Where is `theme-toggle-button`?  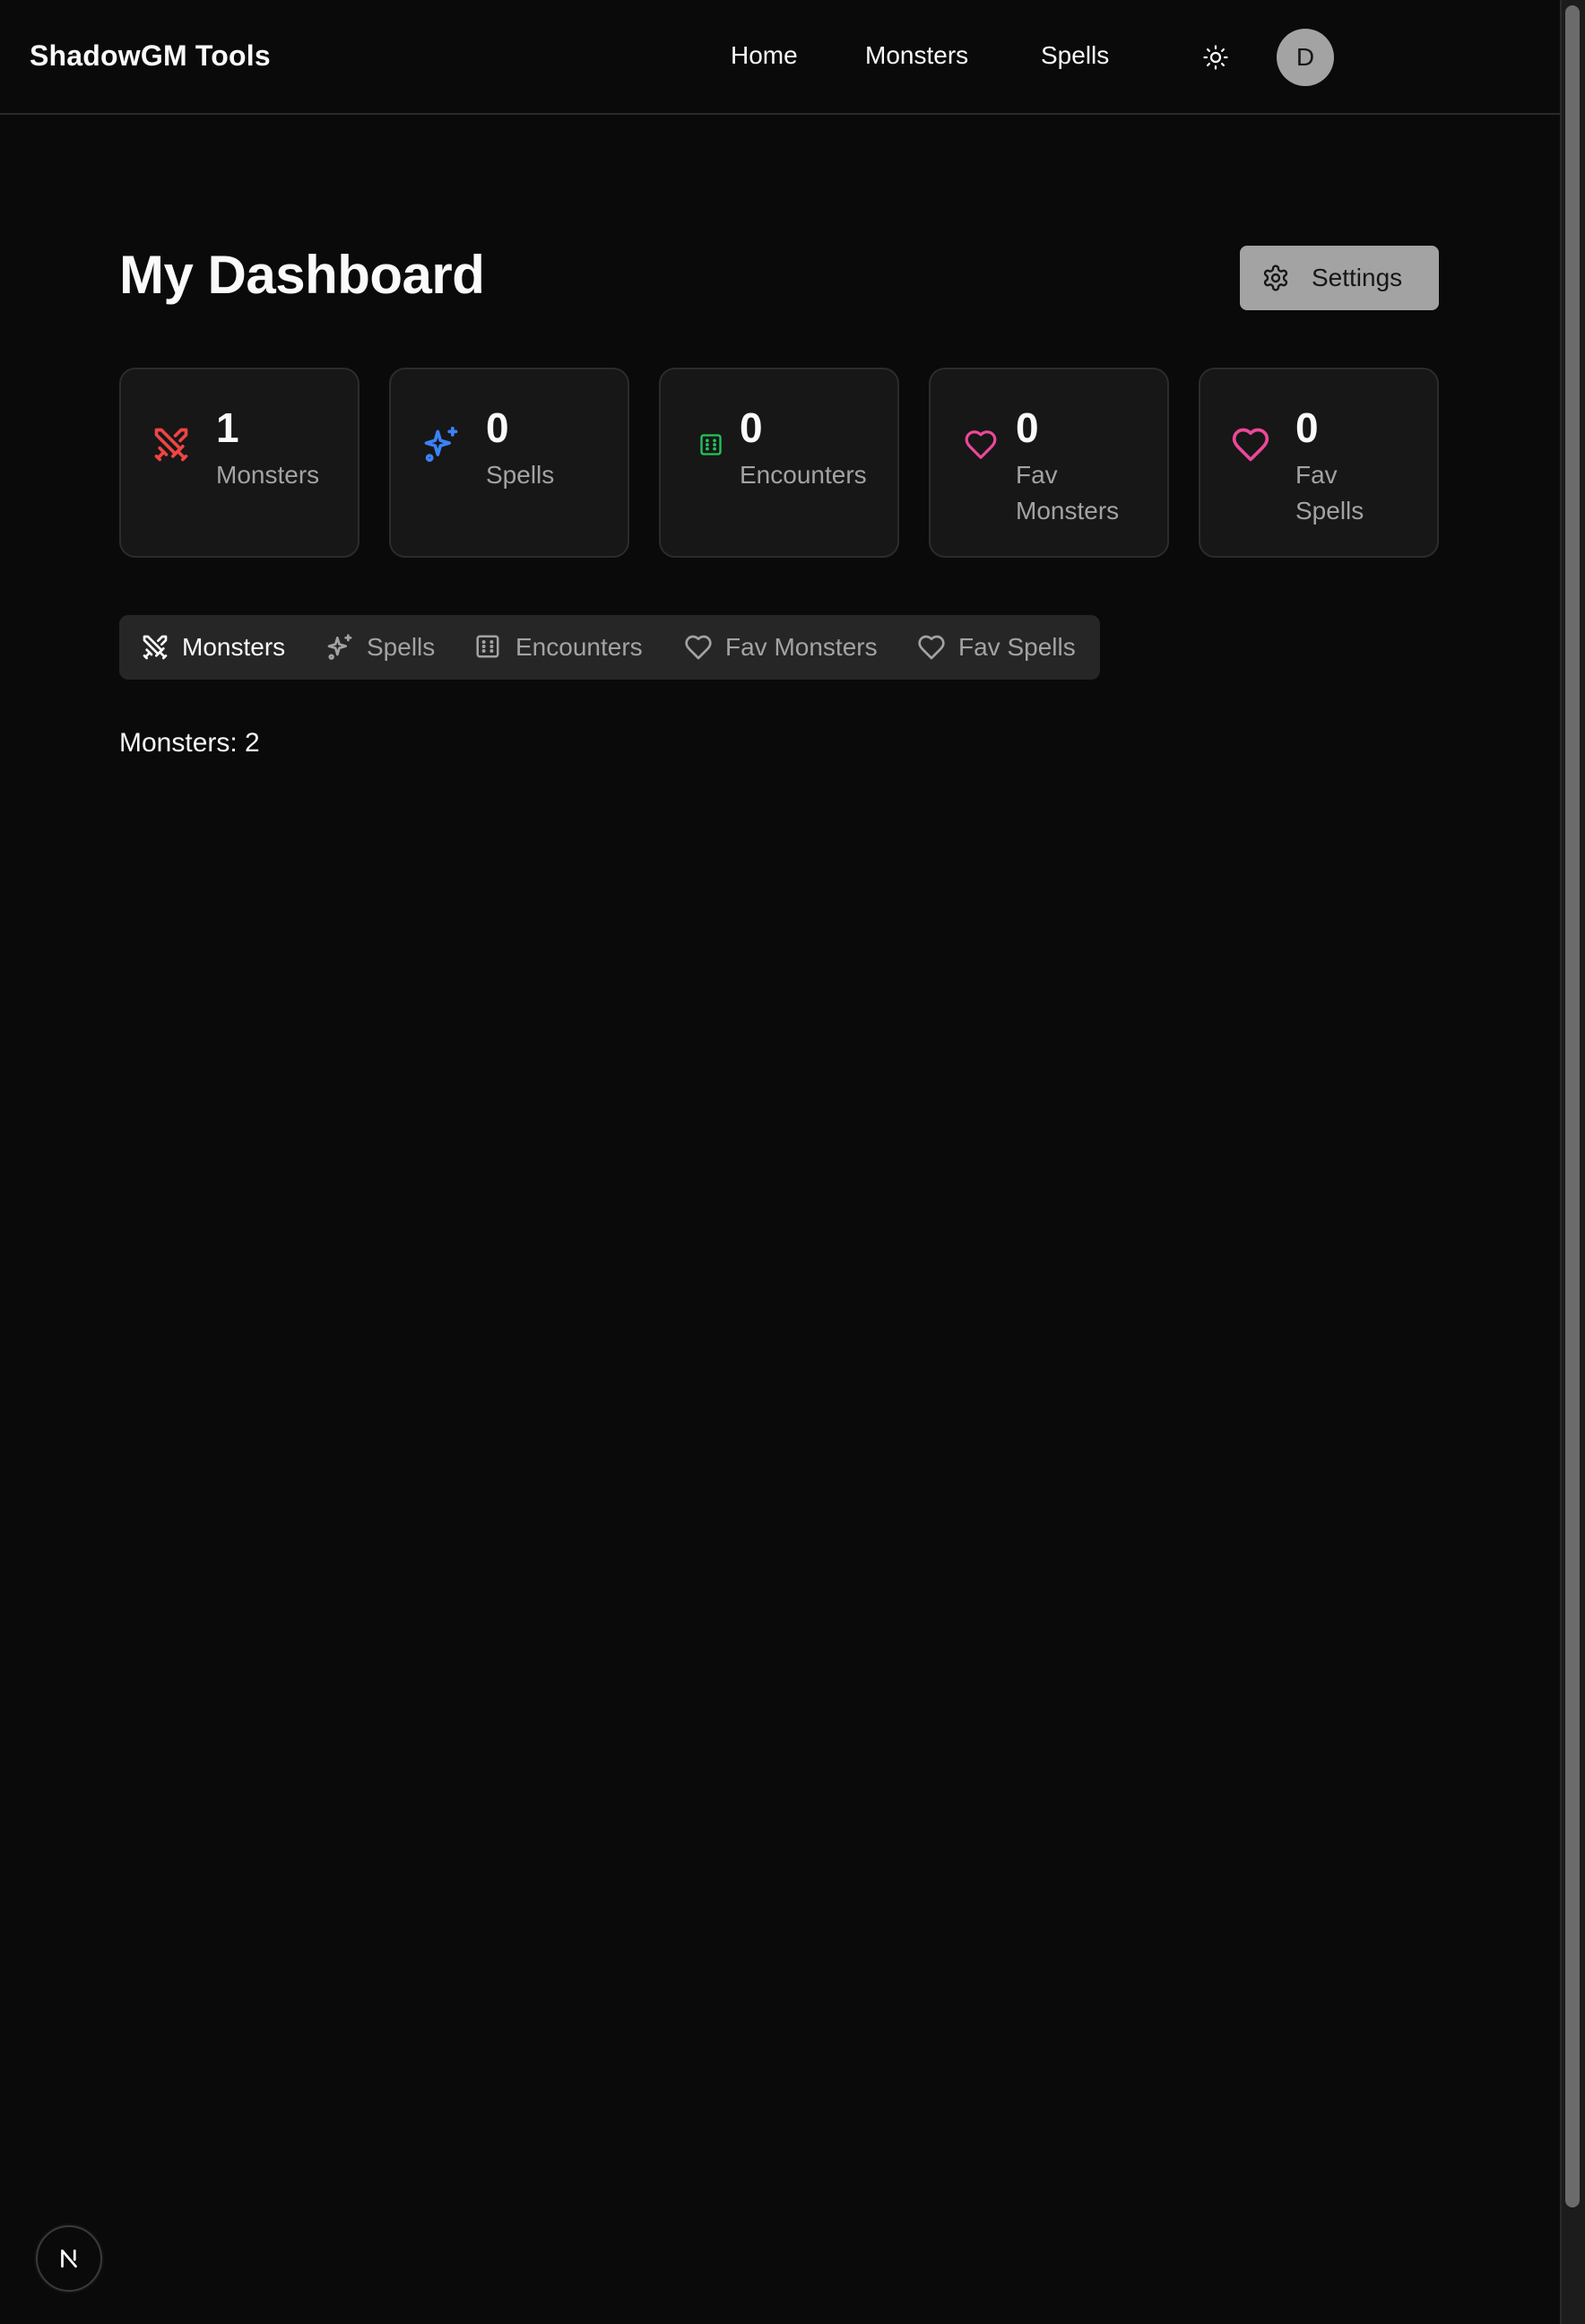 theme-toggle-button is located at coordinates (1216, 57).